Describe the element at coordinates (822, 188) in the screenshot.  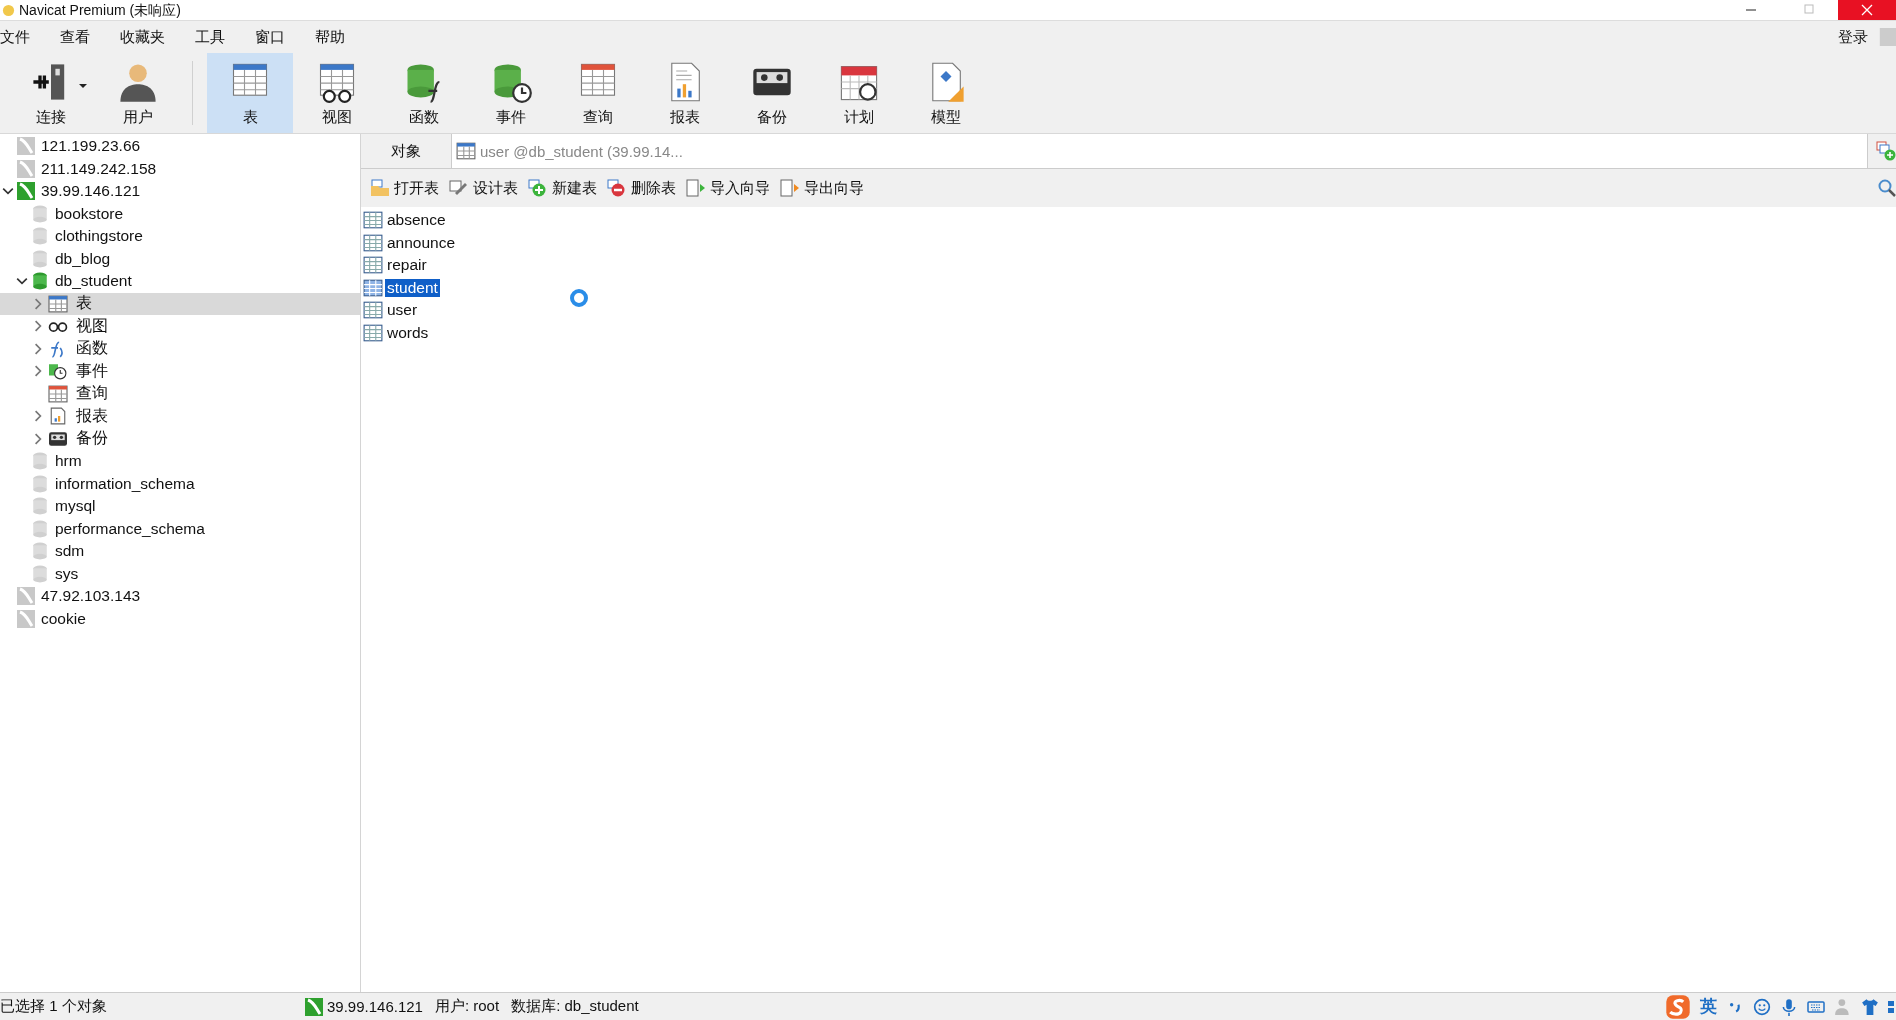
I see `toolbar-action: 导出向导` at that location.